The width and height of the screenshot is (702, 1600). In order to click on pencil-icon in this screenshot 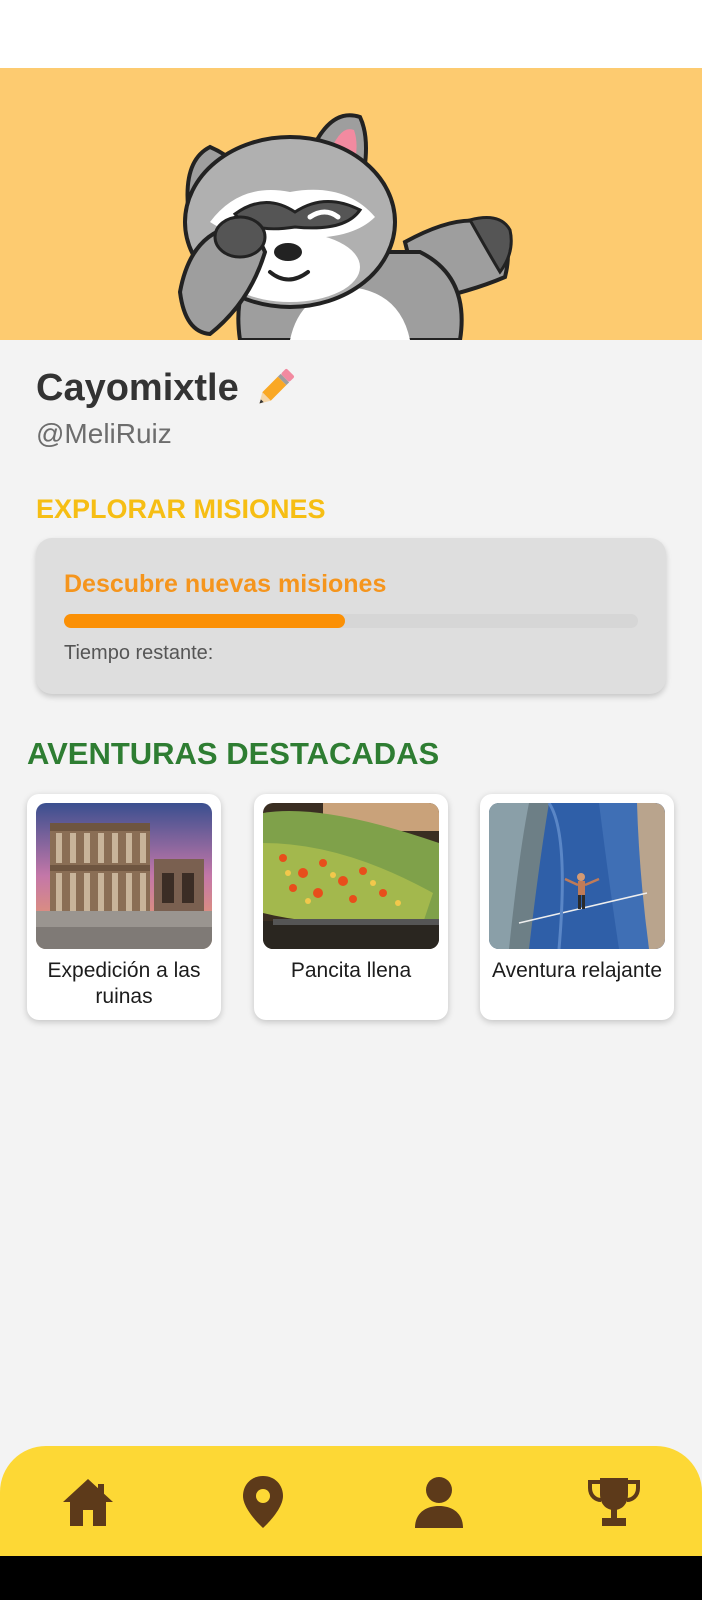, I will do `click(275, 388)`.